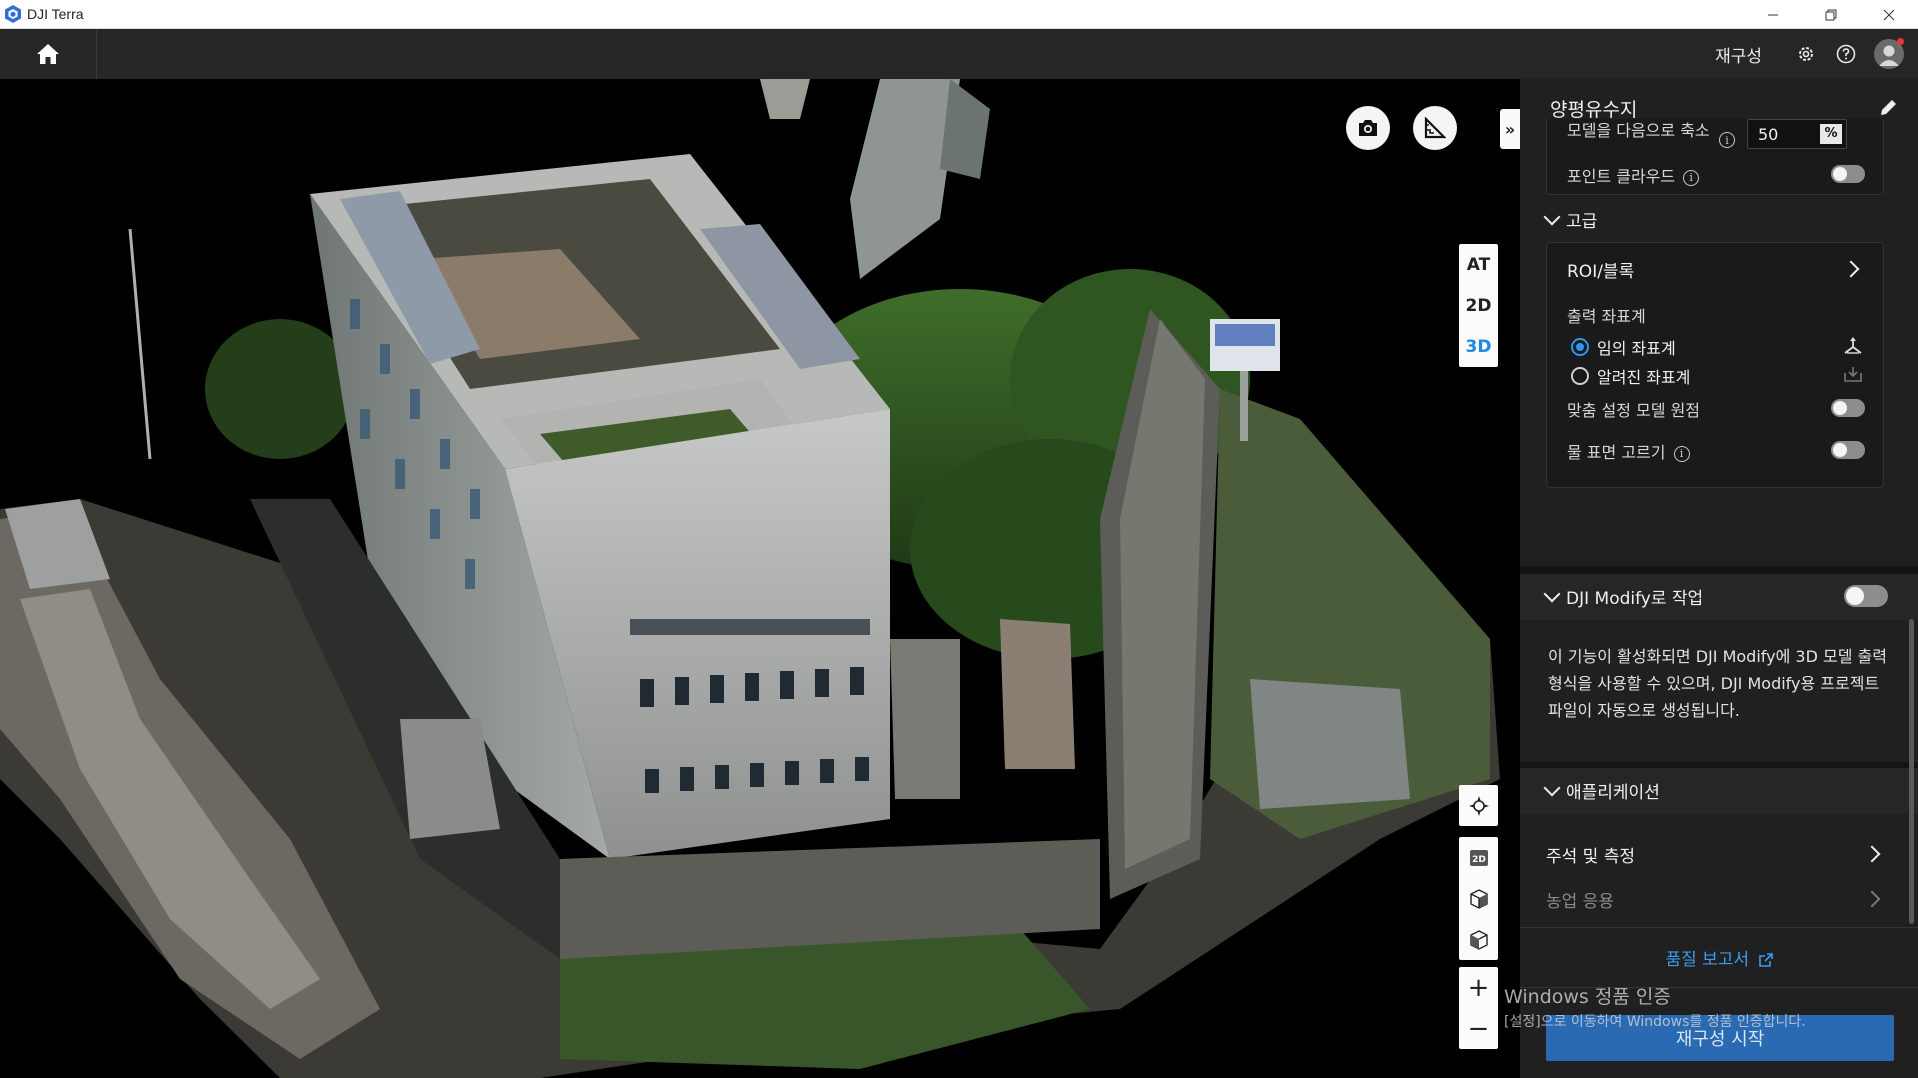  I want to click on close-icon, so click(1889, 14).